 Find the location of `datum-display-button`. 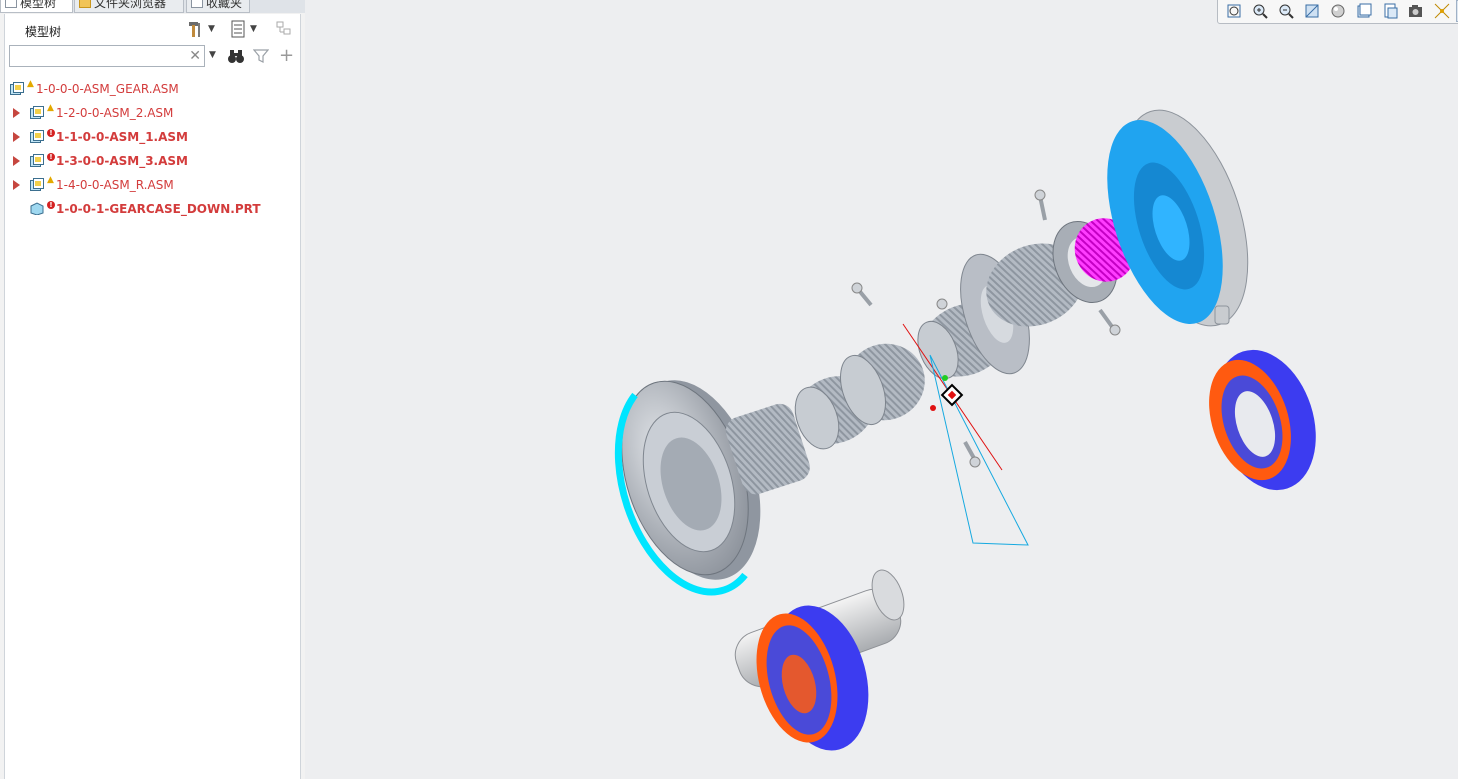

datum-display-button is located at coordinates (1442, 11).